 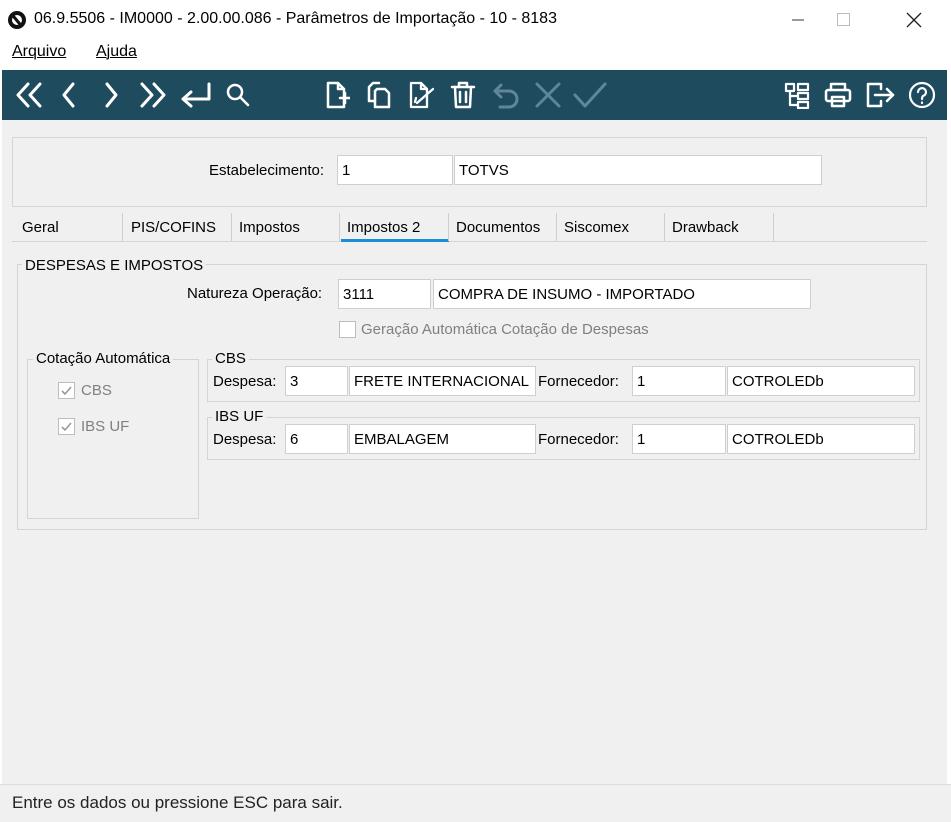 I want to click on undo-icon, so click(x=506, y=95).